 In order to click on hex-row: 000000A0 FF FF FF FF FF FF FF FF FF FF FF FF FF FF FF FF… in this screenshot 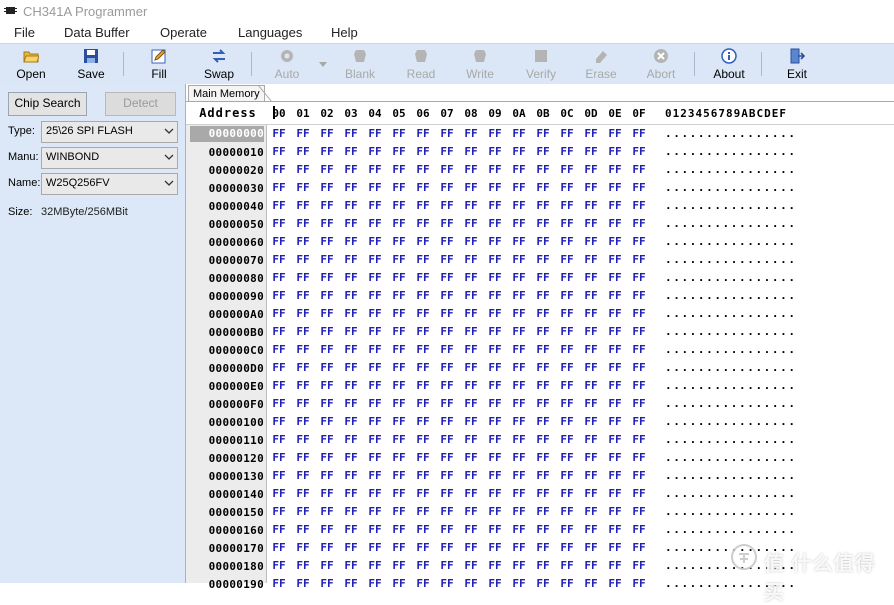, I will do `click(540, 314)`.